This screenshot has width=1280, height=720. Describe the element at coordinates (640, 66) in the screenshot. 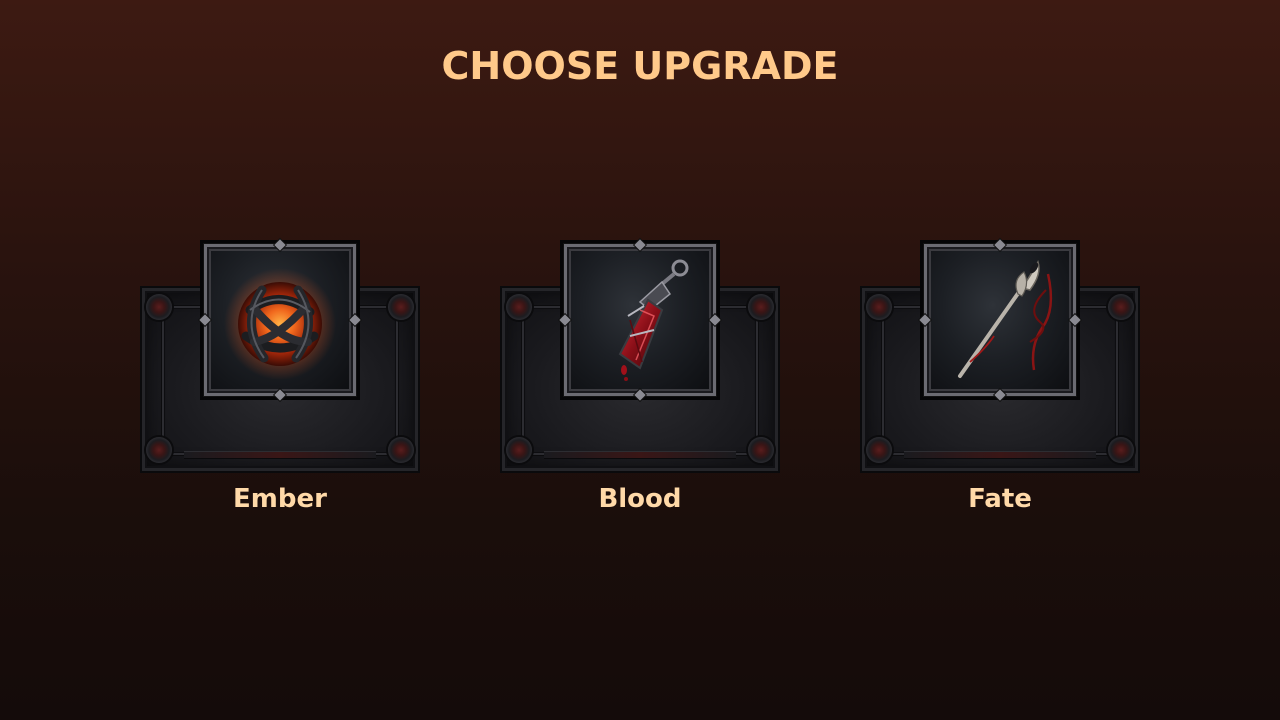

I see `screen-title: CHOOSE UPGRADE` at that location.